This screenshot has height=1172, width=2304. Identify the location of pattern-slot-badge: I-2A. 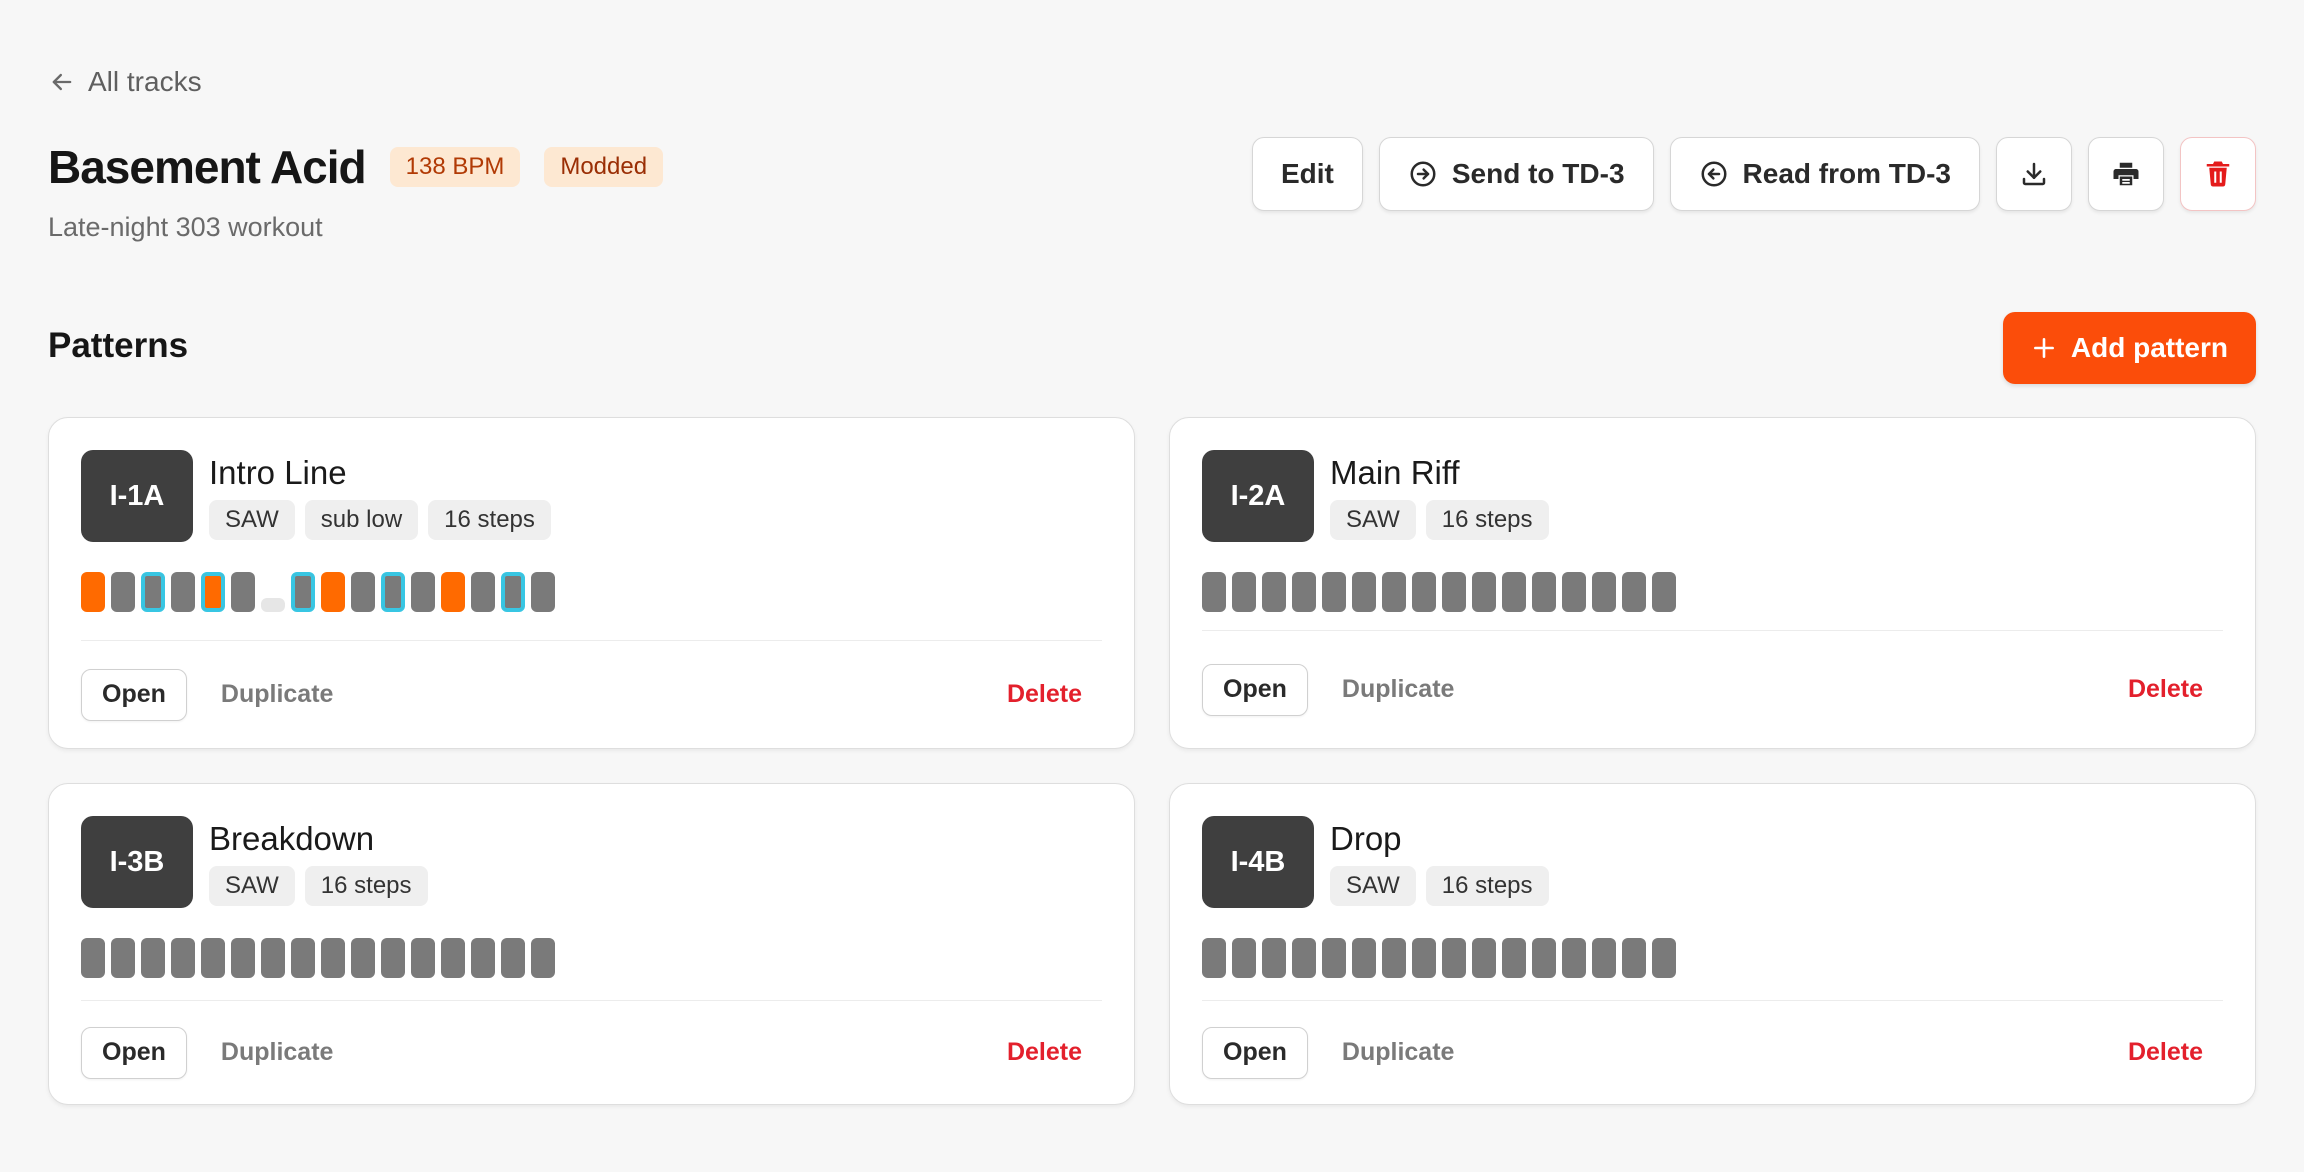
(1258, 496).